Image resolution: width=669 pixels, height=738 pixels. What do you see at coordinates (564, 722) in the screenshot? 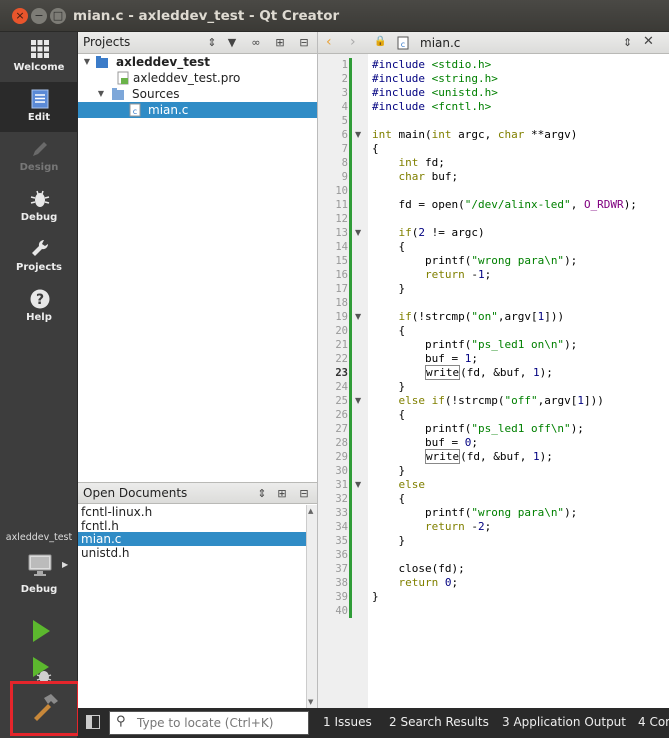
I see `application-output-tab: 3 Application Output` at bounding box center [564, 722].